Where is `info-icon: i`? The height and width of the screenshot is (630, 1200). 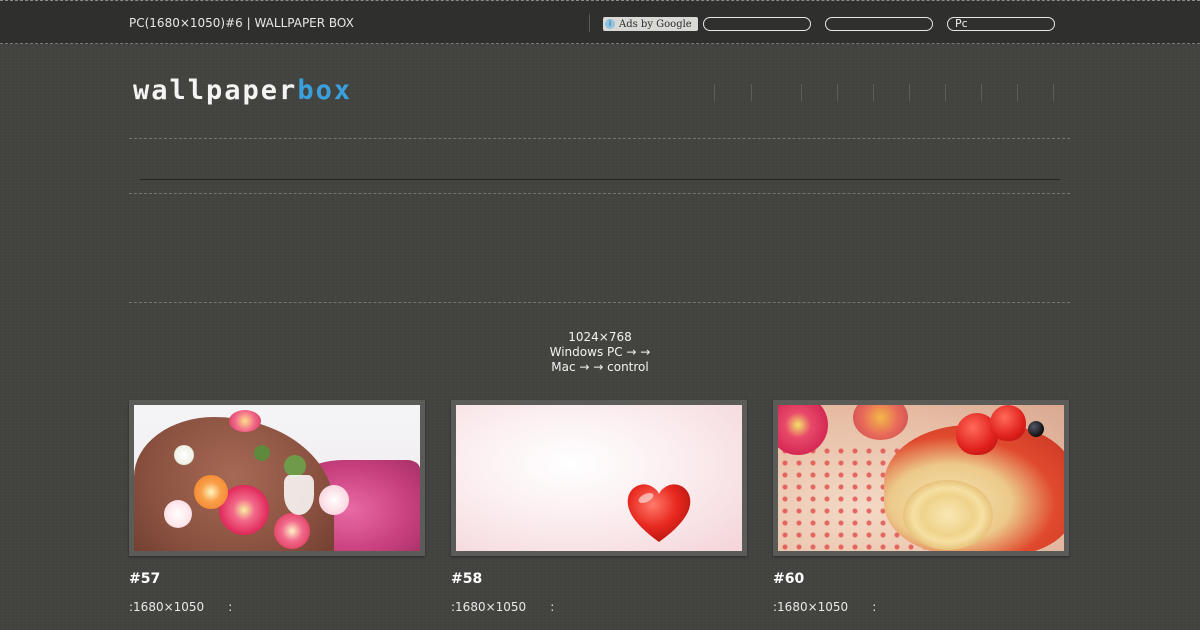 info-icon: i is located at coordinates (610, 24).